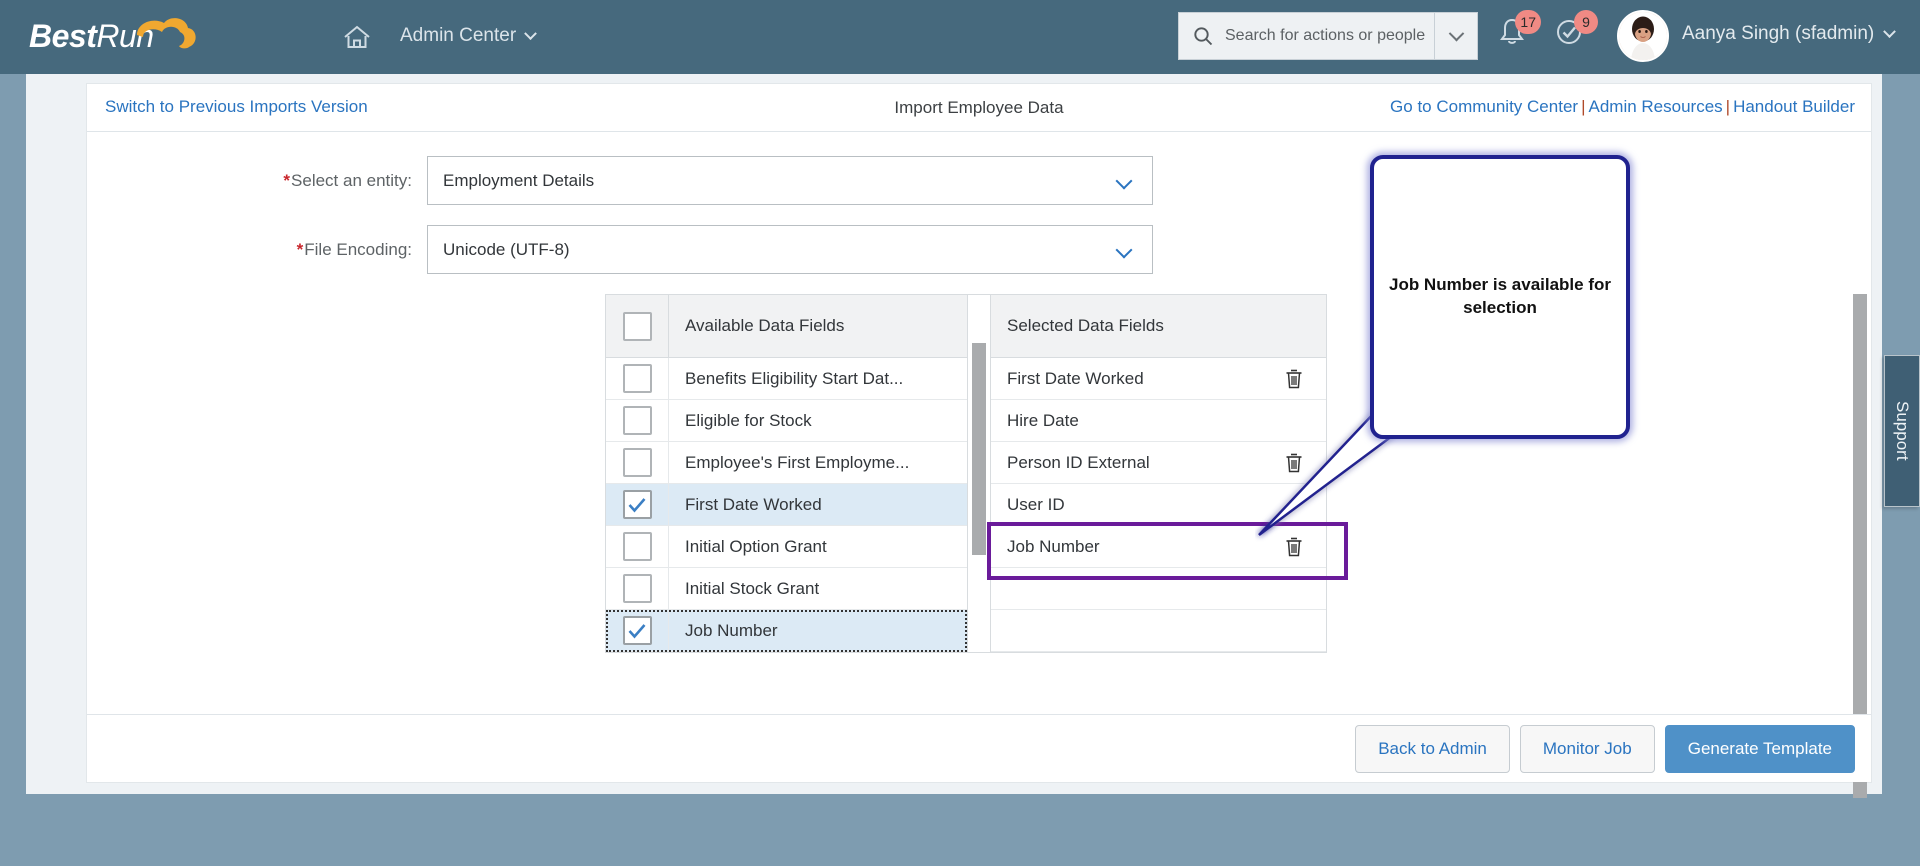 This screenshot has width=1920, height=866. What do you see at coordinates (1078, 462) in the screenshot?
I see `selected-row-label: Person ID External` at bounding box center [1078, 462].